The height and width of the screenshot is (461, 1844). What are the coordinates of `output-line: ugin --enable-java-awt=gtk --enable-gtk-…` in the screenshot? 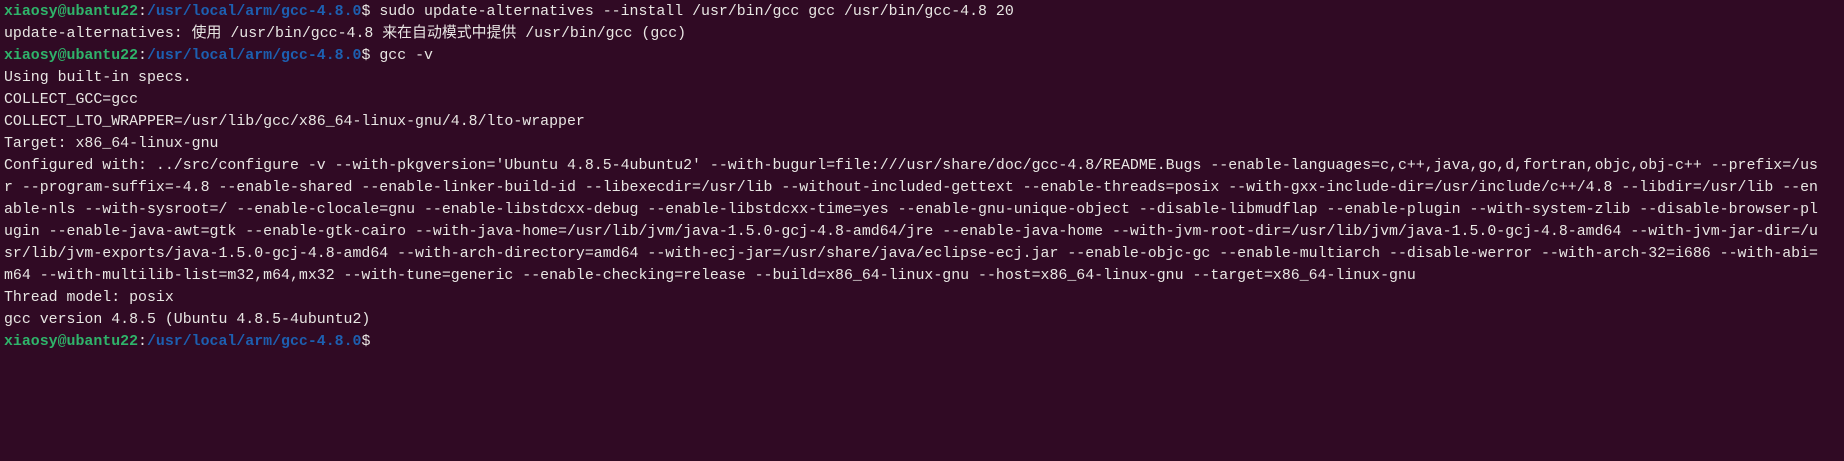 It's located at (911, 232).